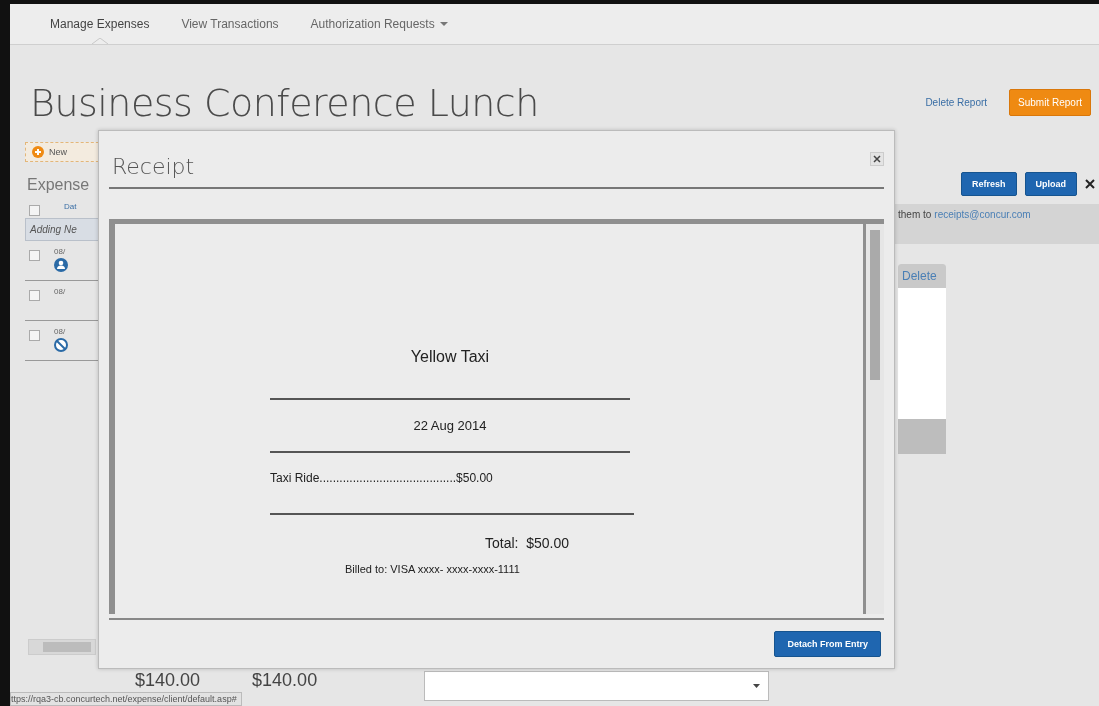 The width and height of the screenshot is (1099, 706). What do you see at coordinates (597, 686) in the screenshot?
I see `category-dropdown` at bounding box center [597, 686].